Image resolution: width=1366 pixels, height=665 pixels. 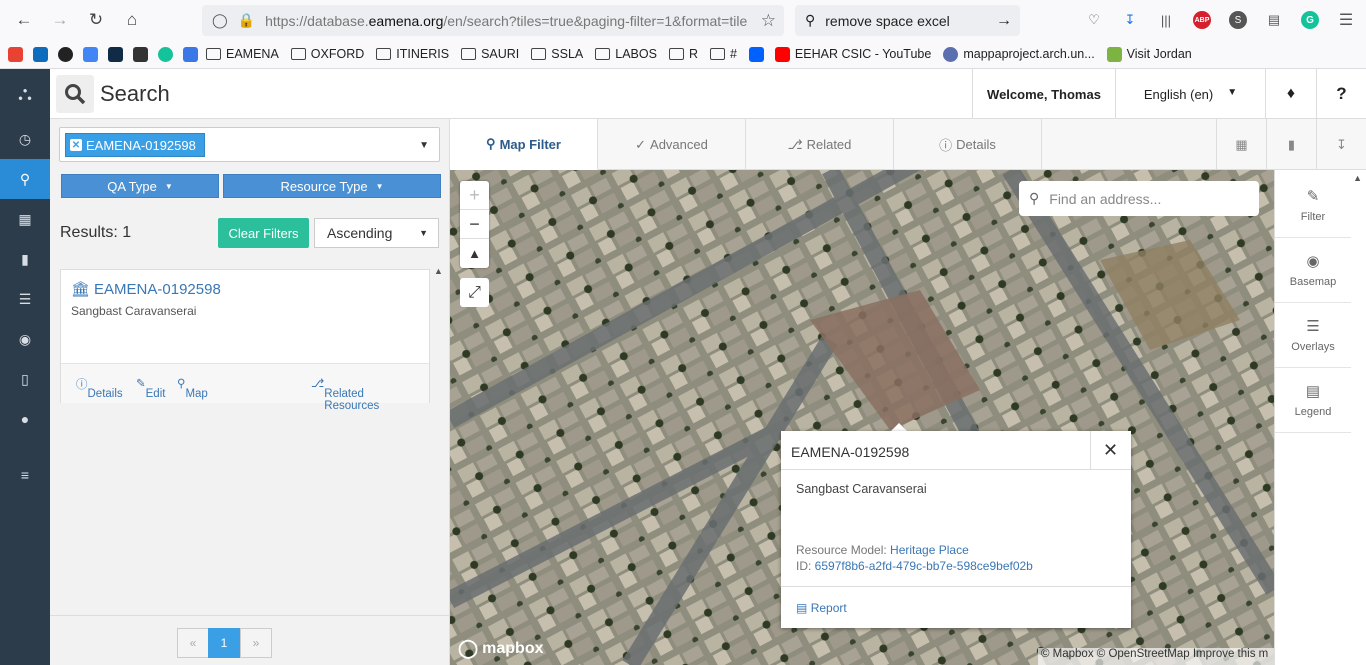 I want to click on page-title: Search, so click(x=135, y=93).